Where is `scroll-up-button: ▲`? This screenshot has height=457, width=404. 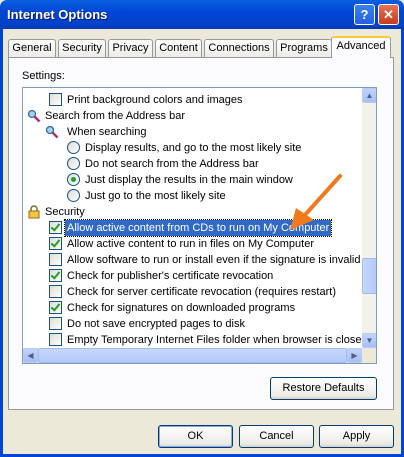
scroll-up-button: ▲ is located at coordinates (369, 95).